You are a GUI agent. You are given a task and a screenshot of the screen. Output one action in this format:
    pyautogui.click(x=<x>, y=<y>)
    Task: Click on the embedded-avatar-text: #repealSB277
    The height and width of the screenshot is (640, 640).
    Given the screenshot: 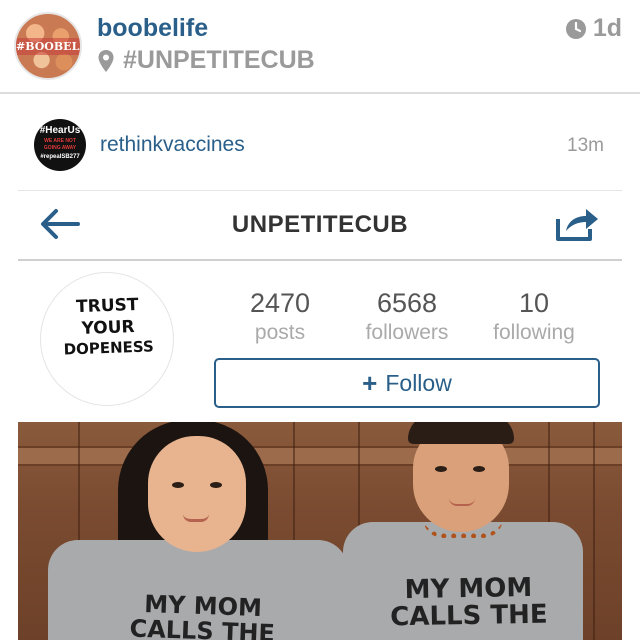 What is the action you would take?
    pyautogui.click(x=60, y=157)
    